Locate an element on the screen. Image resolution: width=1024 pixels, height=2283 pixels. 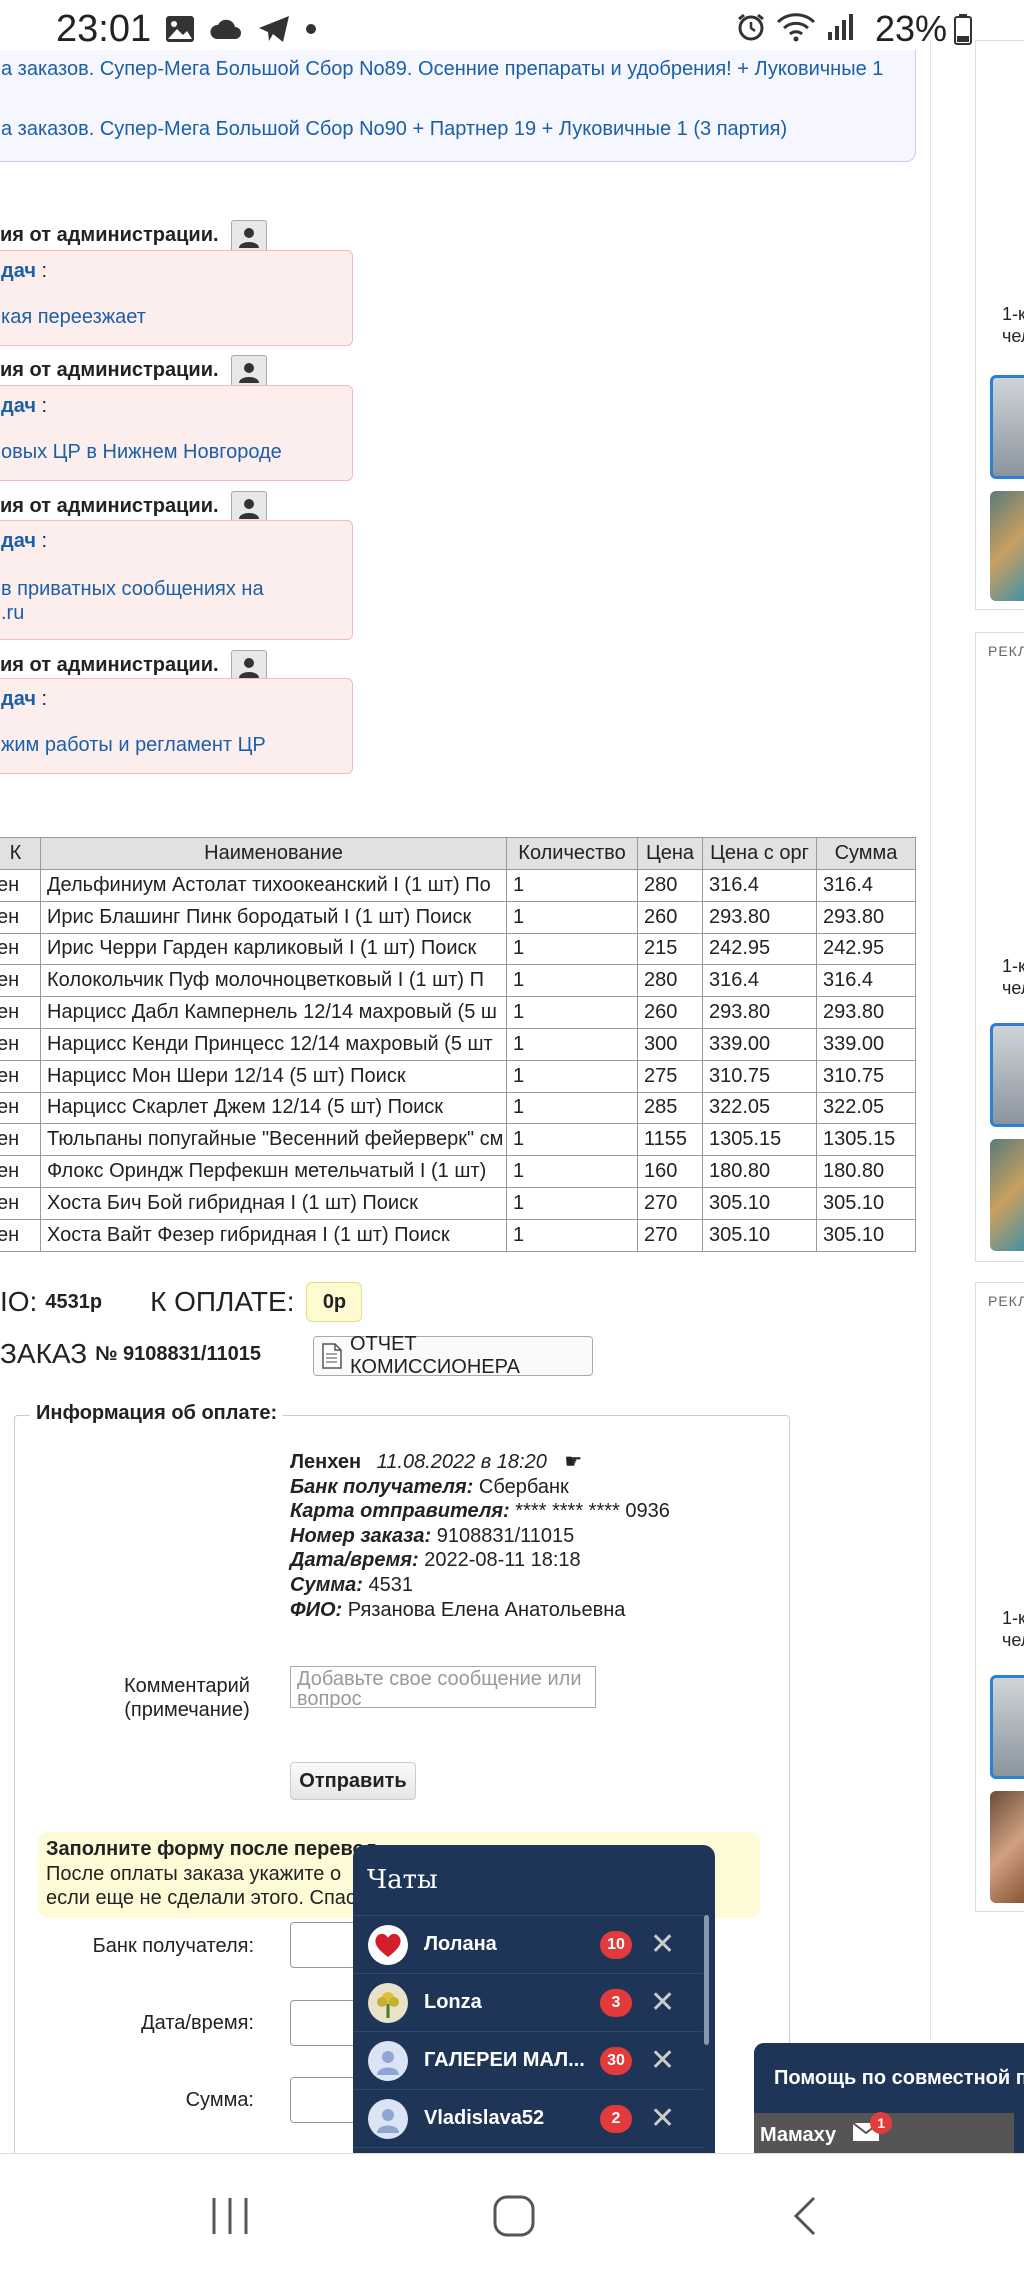
message-text: овых ЦР в Нижнем Новгороде is located at coordinates (141, 452).